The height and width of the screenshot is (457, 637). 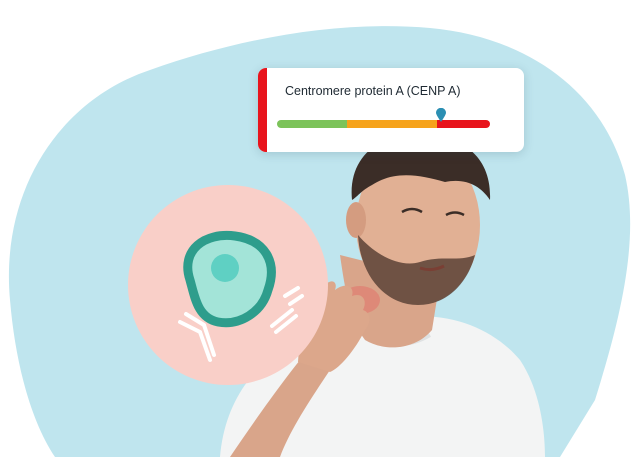 I want to click on location-pin-icon, so click(x=441, y=115).